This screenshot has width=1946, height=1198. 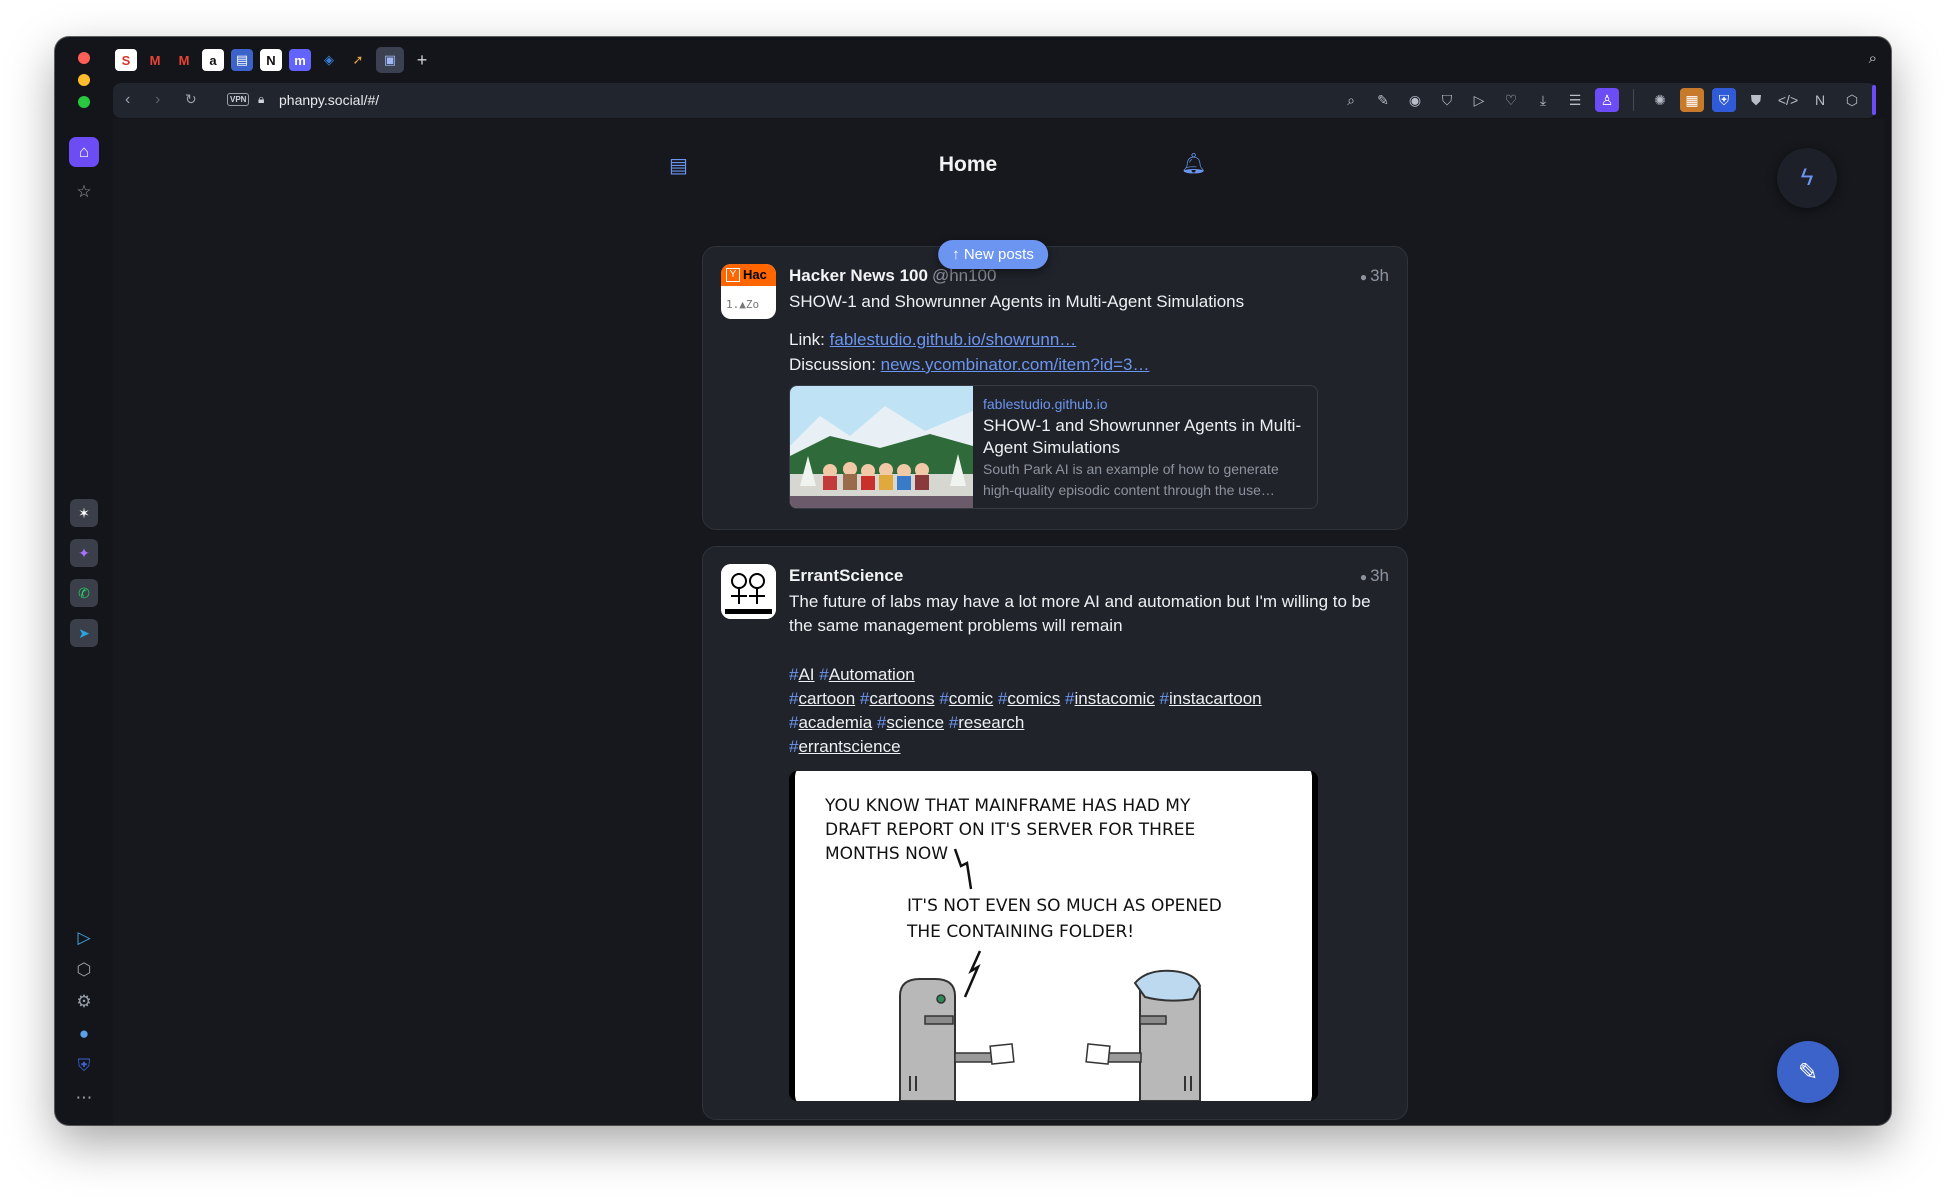 I want to click on settings-icon: ⚙, so click(x=84, y=1002).